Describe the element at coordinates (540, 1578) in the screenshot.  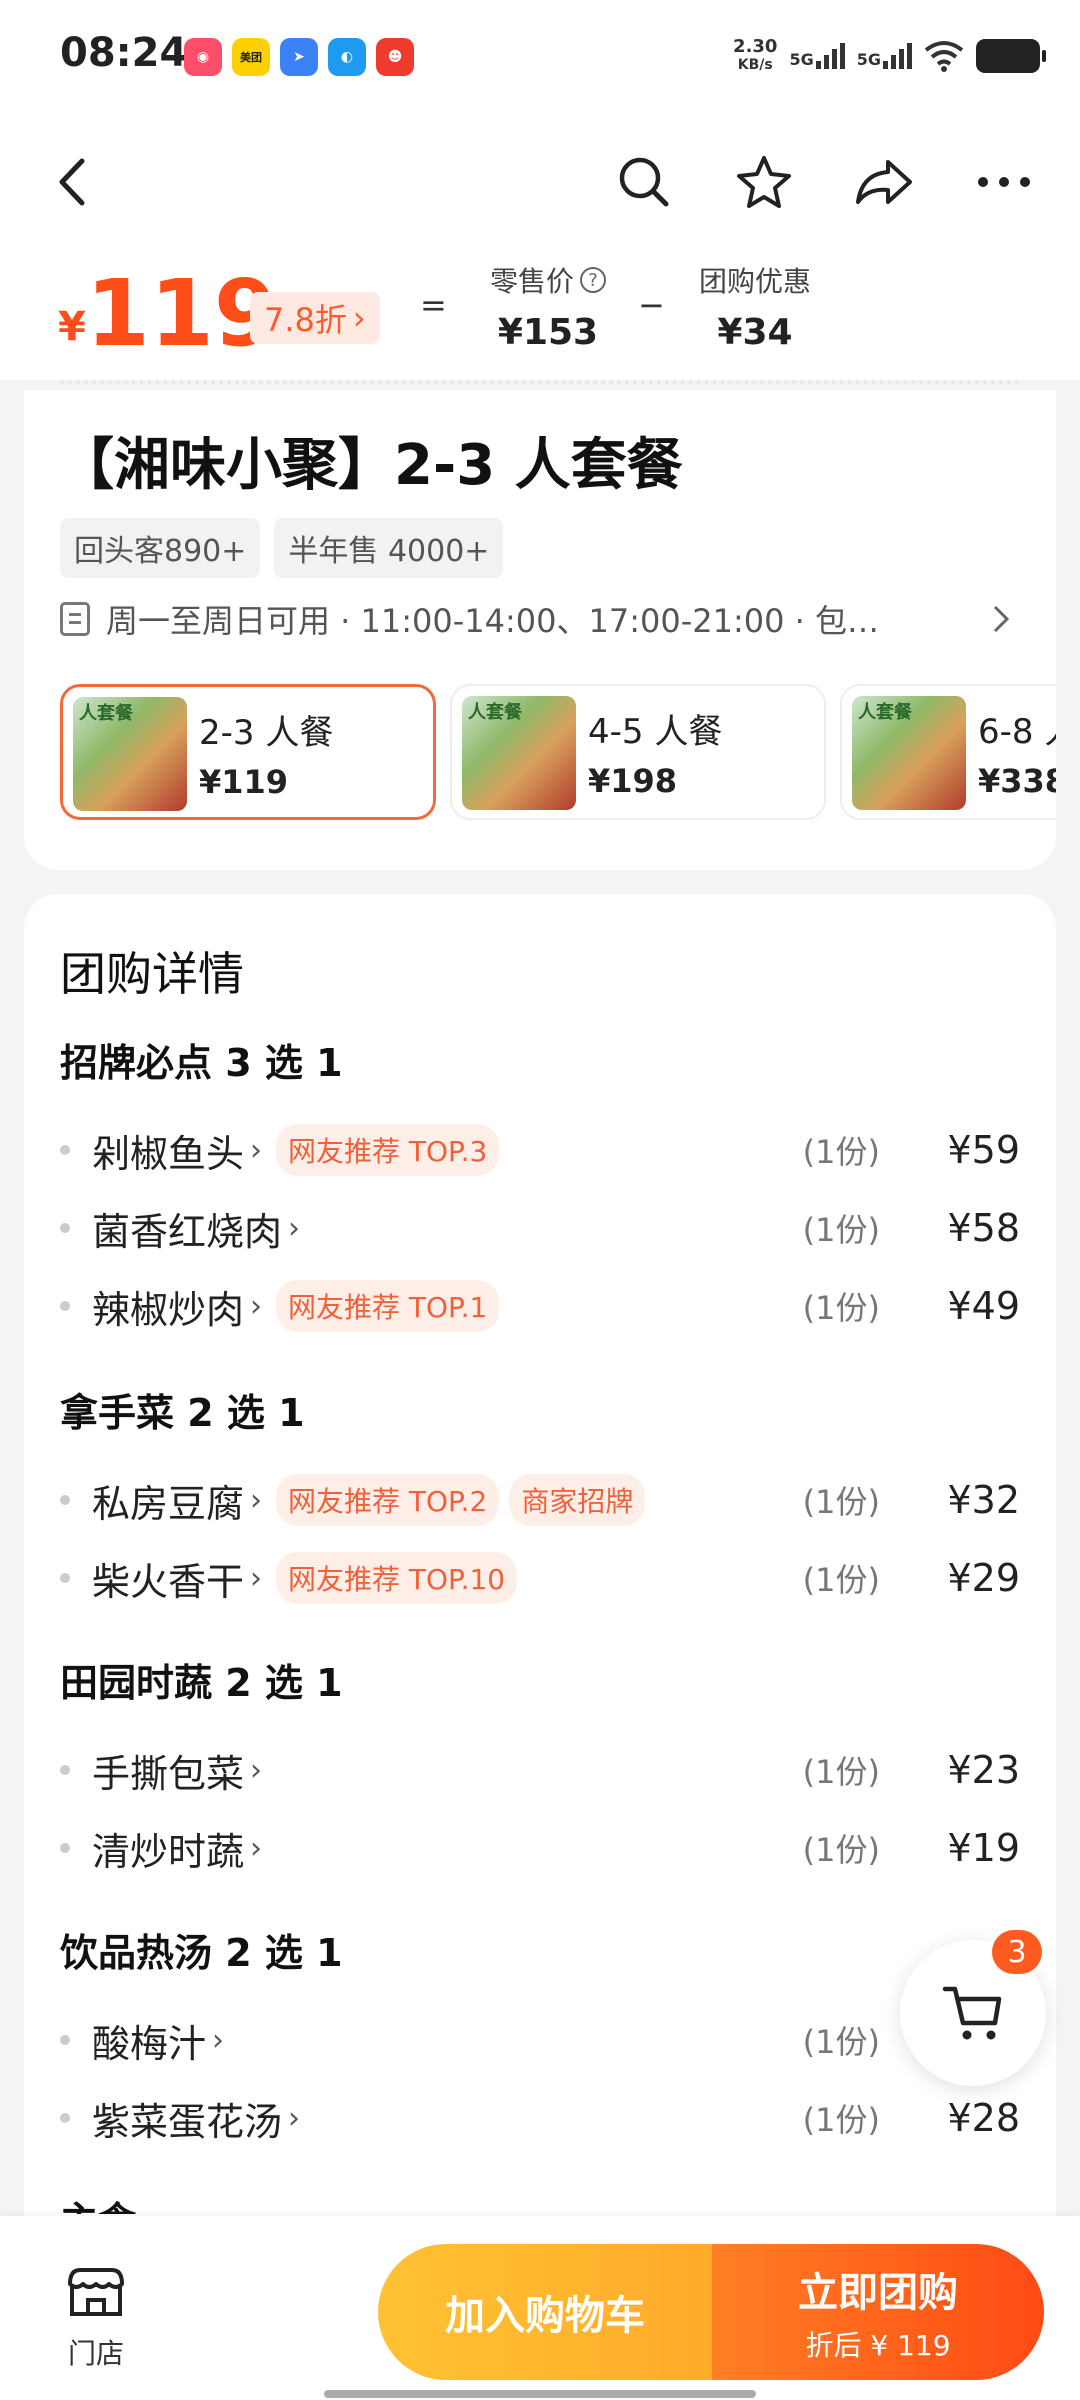
I see `list-item: 柴火香干 › 网友推荐 TOP.10 (1份) ¥29` at that location.